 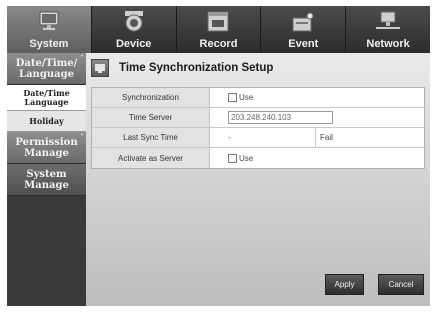 I want to click on tab-event: Event, so click(x=304, y=29).